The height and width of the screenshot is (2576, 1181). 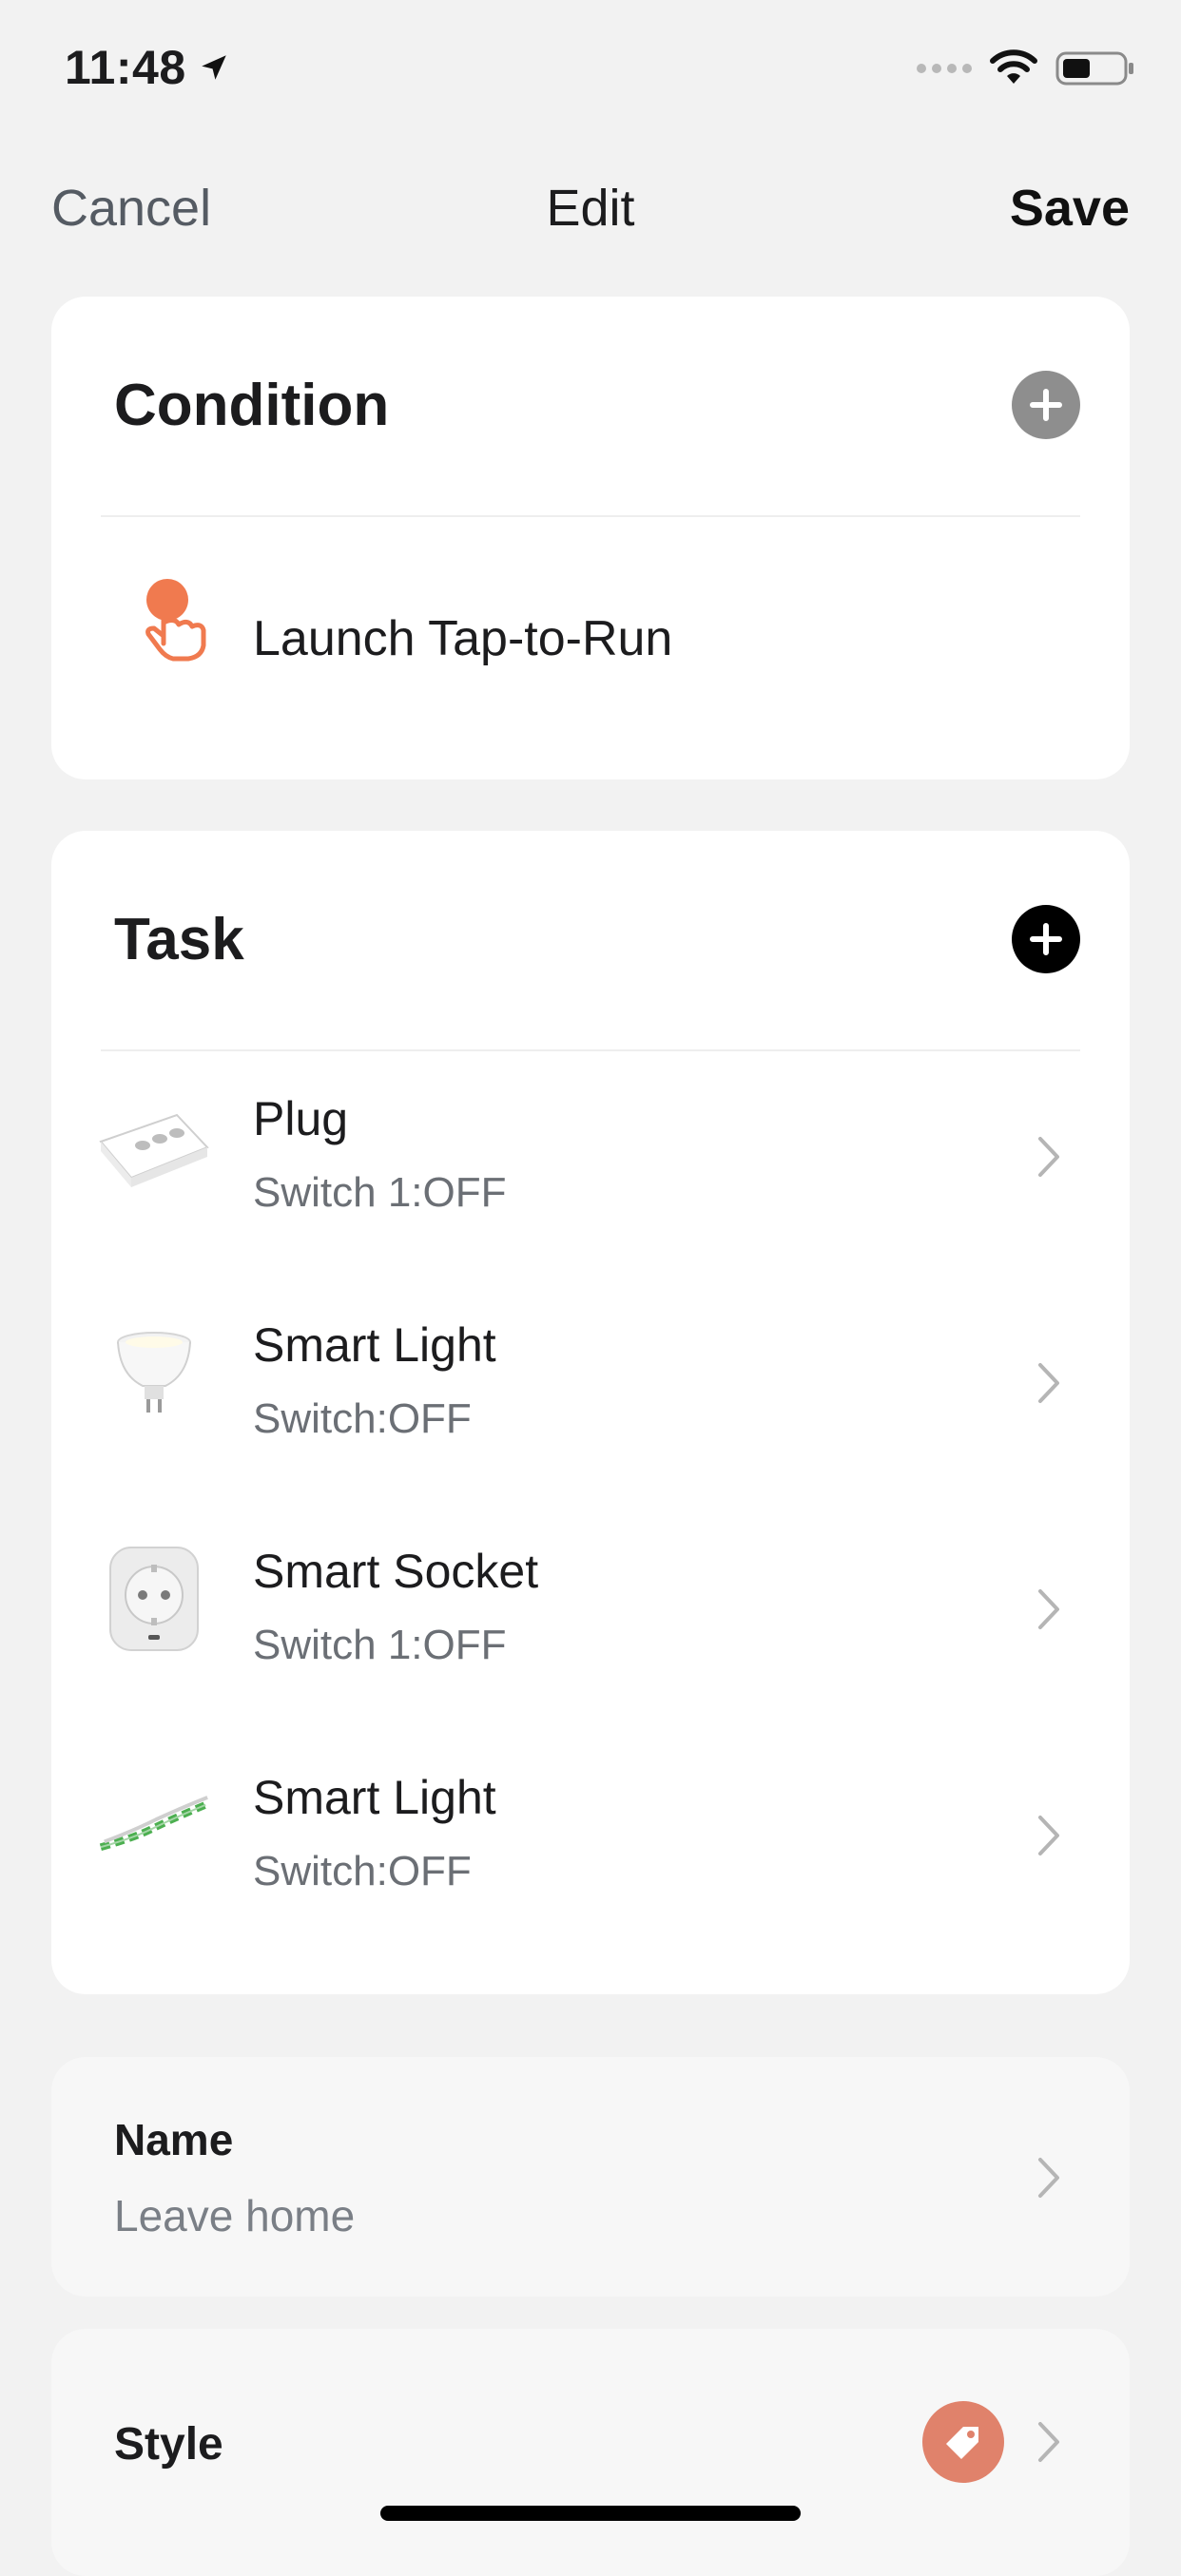 What do you see at coordinates (213, 67) in the screenshot?
I see `location-arrow-icon` at bounding box center [213, 67].